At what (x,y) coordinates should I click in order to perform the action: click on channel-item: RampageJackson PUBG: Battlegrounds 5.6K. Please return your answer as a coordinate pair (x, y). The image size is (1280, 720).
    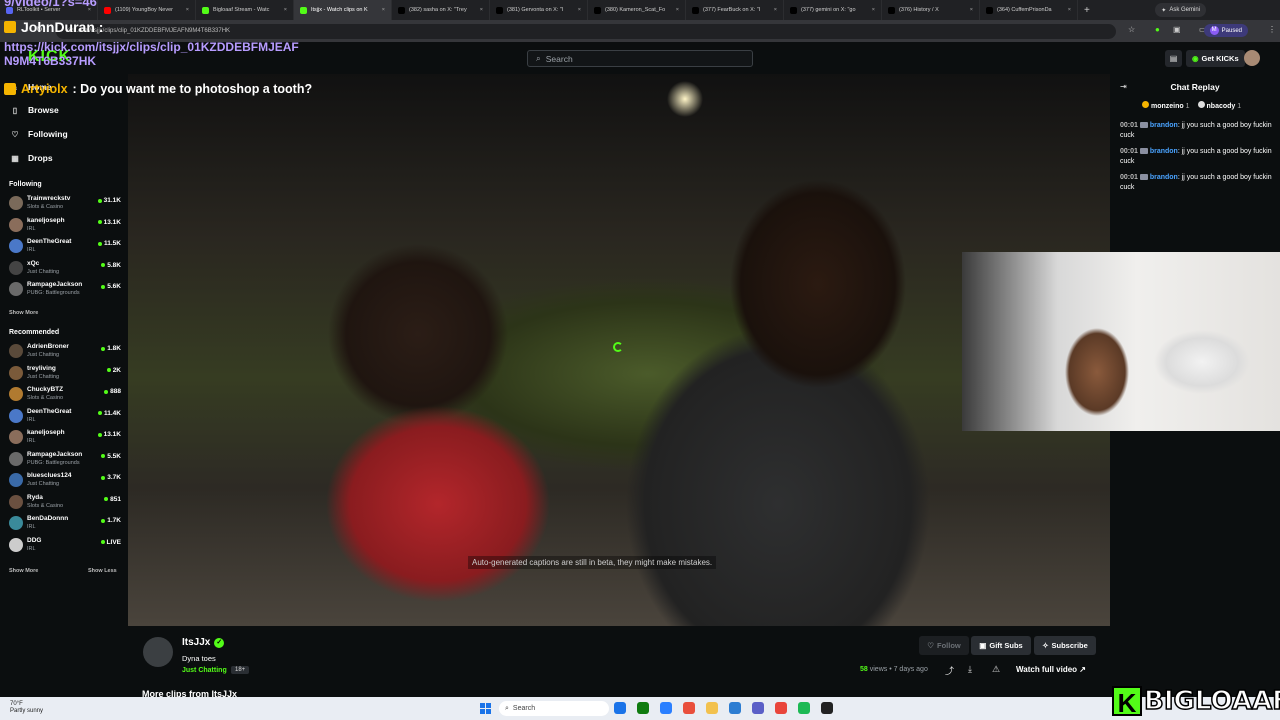
    Looking at the image, I should click on (65, 290).